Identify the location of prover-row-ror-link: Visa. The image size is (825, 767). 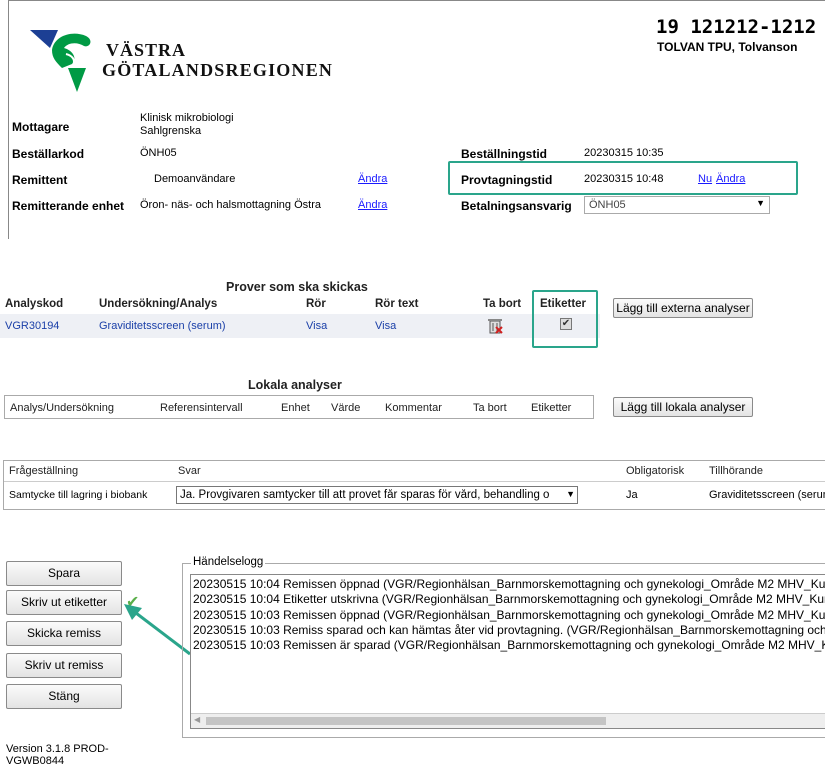
(316, 326).